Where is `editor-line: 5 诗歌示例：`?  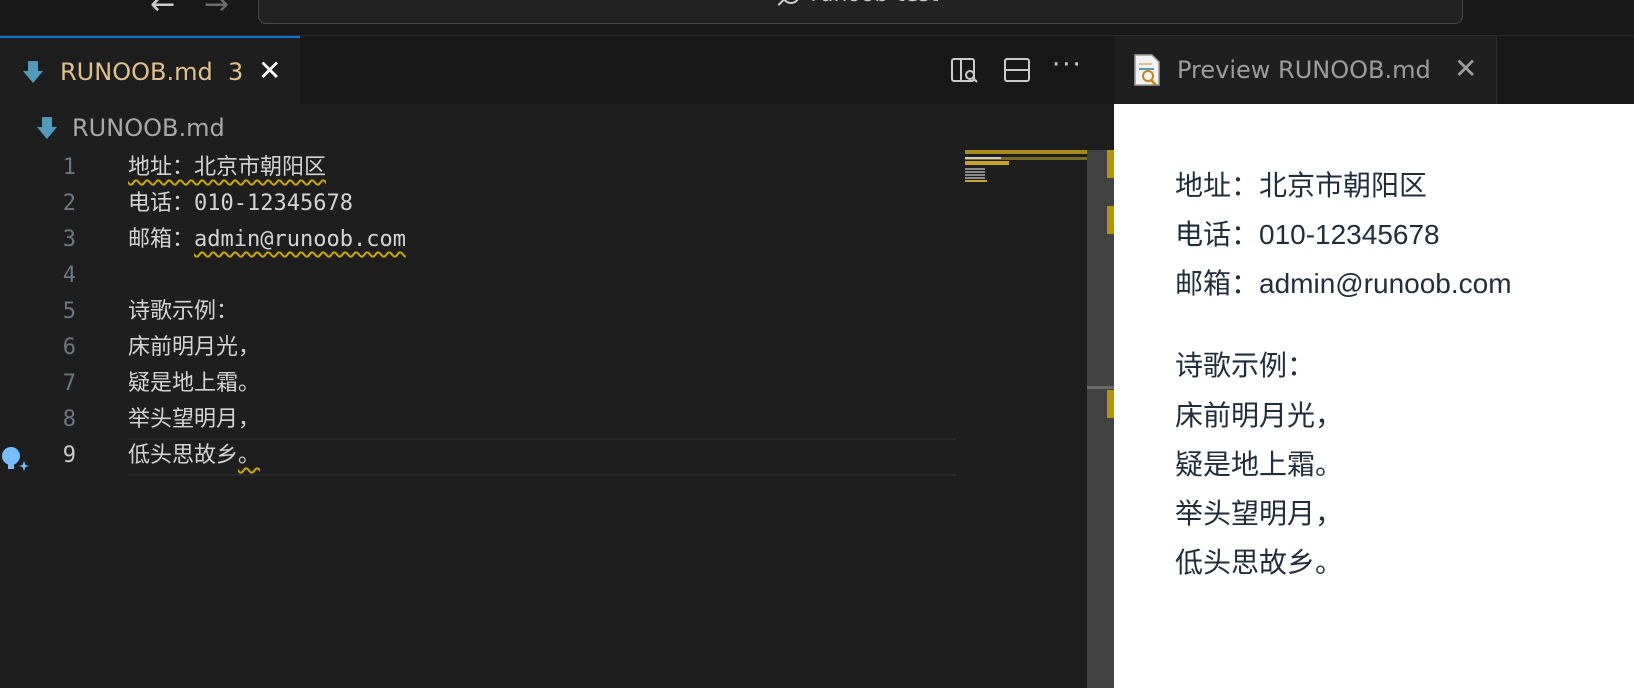 editor-line: 5 诗歌示例： is located at coordinates (543, 312).